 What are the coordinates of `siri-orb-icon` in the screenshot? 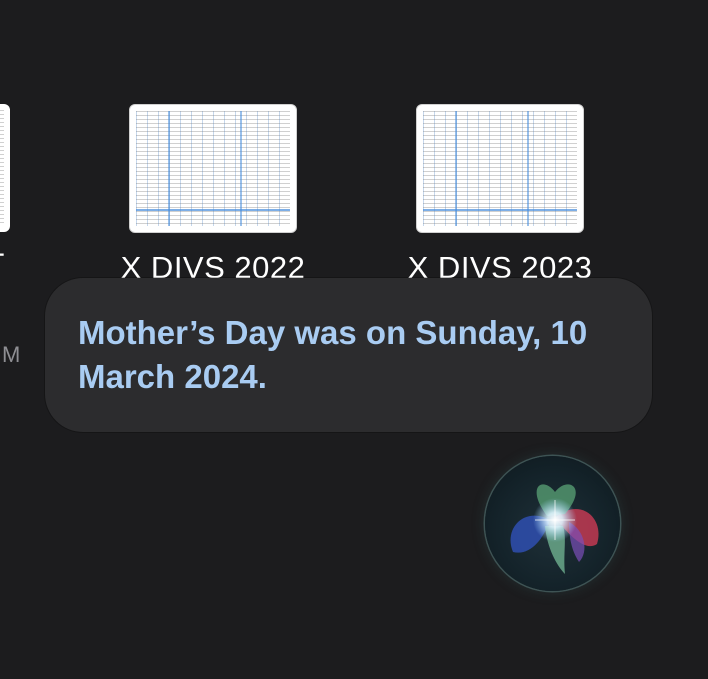 It's located at (552, 523).